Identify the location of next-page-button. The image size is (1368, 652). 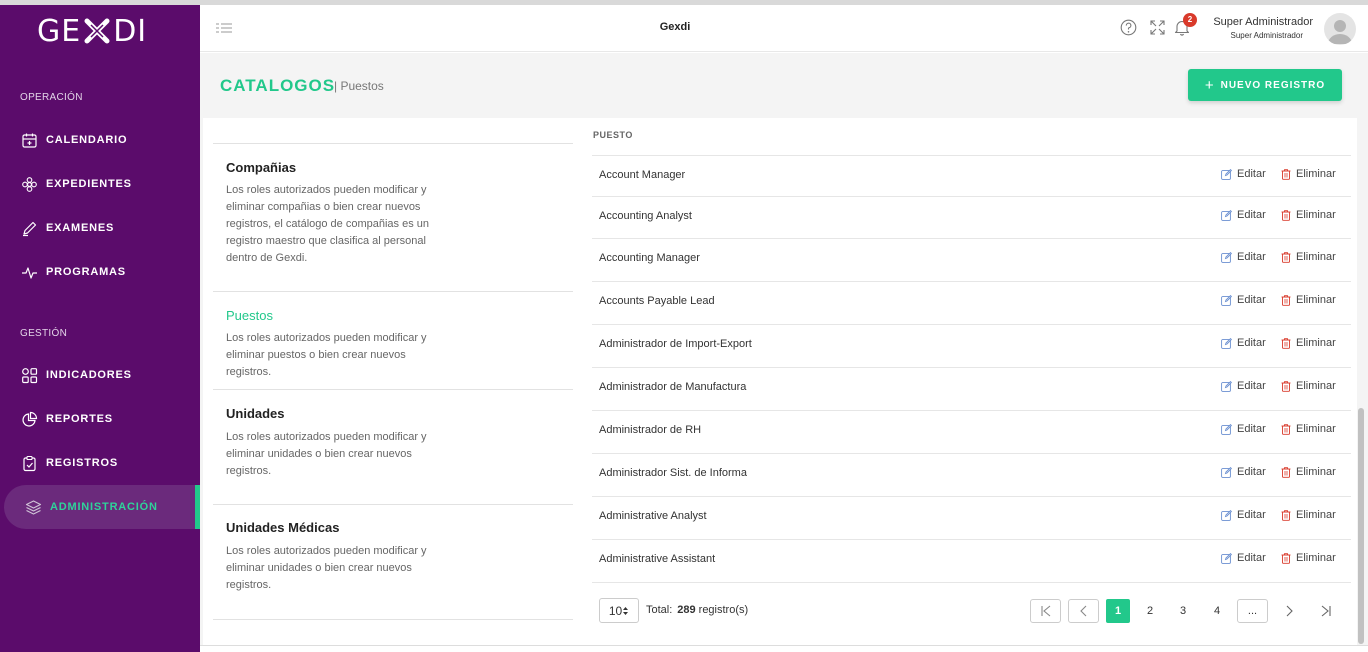
(1289, 611).